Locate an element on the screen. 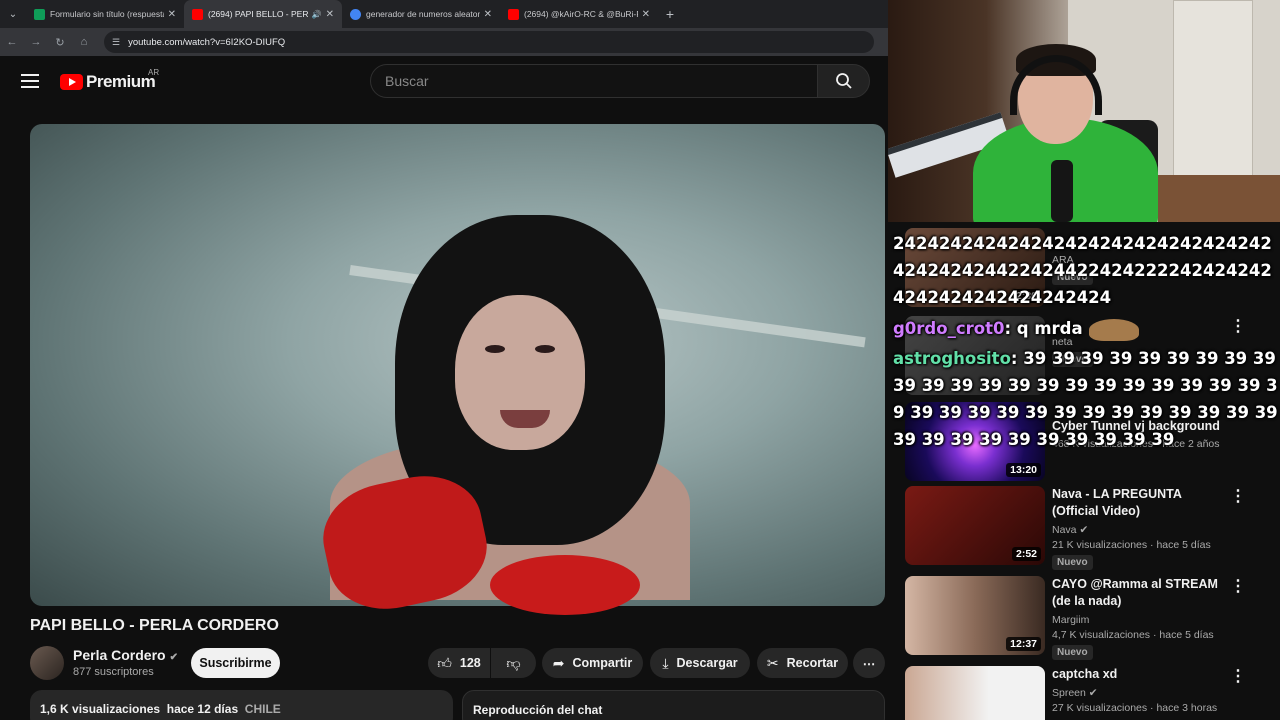 The width and height of the screenshot is (1280, 720). video-meta: 4,7 K visualizaciones · hace 5 días is located at coordinates (1133, 635).